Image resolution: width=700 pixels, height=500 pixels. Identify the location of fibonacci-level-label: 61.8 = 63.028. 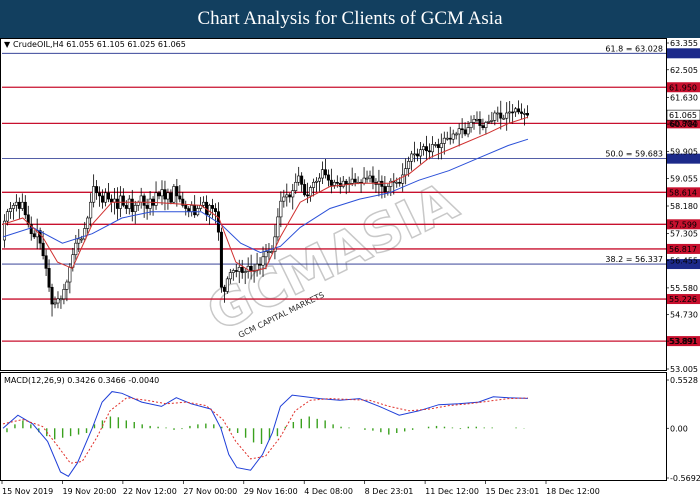
(634, 48).